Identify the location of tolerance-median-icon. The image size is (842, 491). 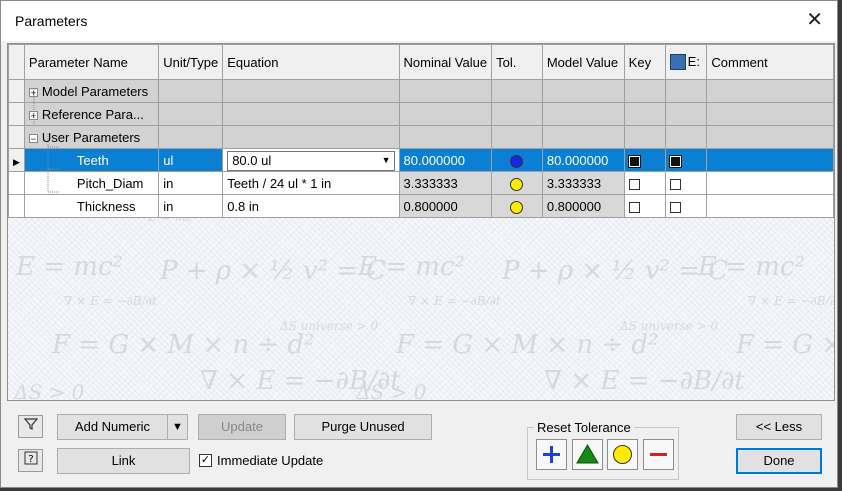
(517, 161).